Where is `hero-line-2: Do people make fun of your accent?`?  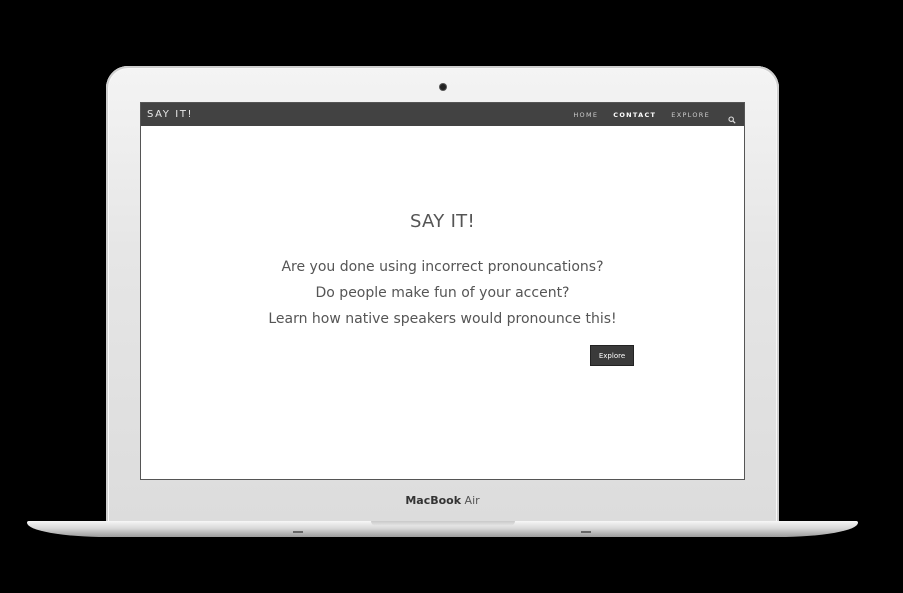
hero-line-2: Do people make fun of your accent? is located at coordinates (442, 293).